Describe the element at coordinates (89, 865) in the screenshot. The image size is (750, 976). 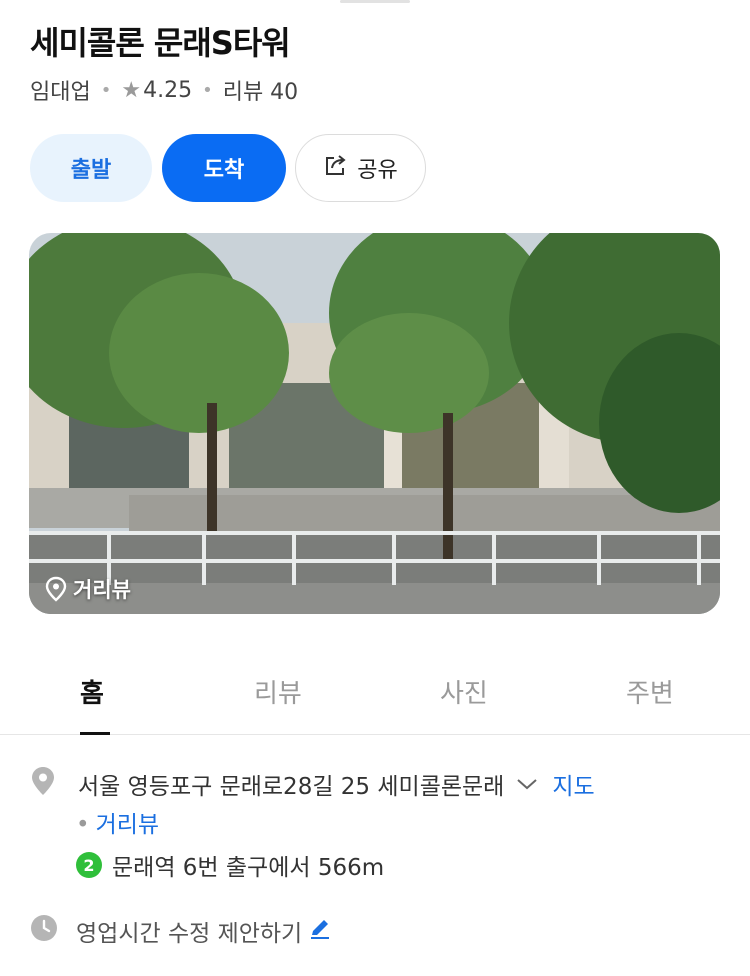
I see `subway-line-badge: 2` at that location.